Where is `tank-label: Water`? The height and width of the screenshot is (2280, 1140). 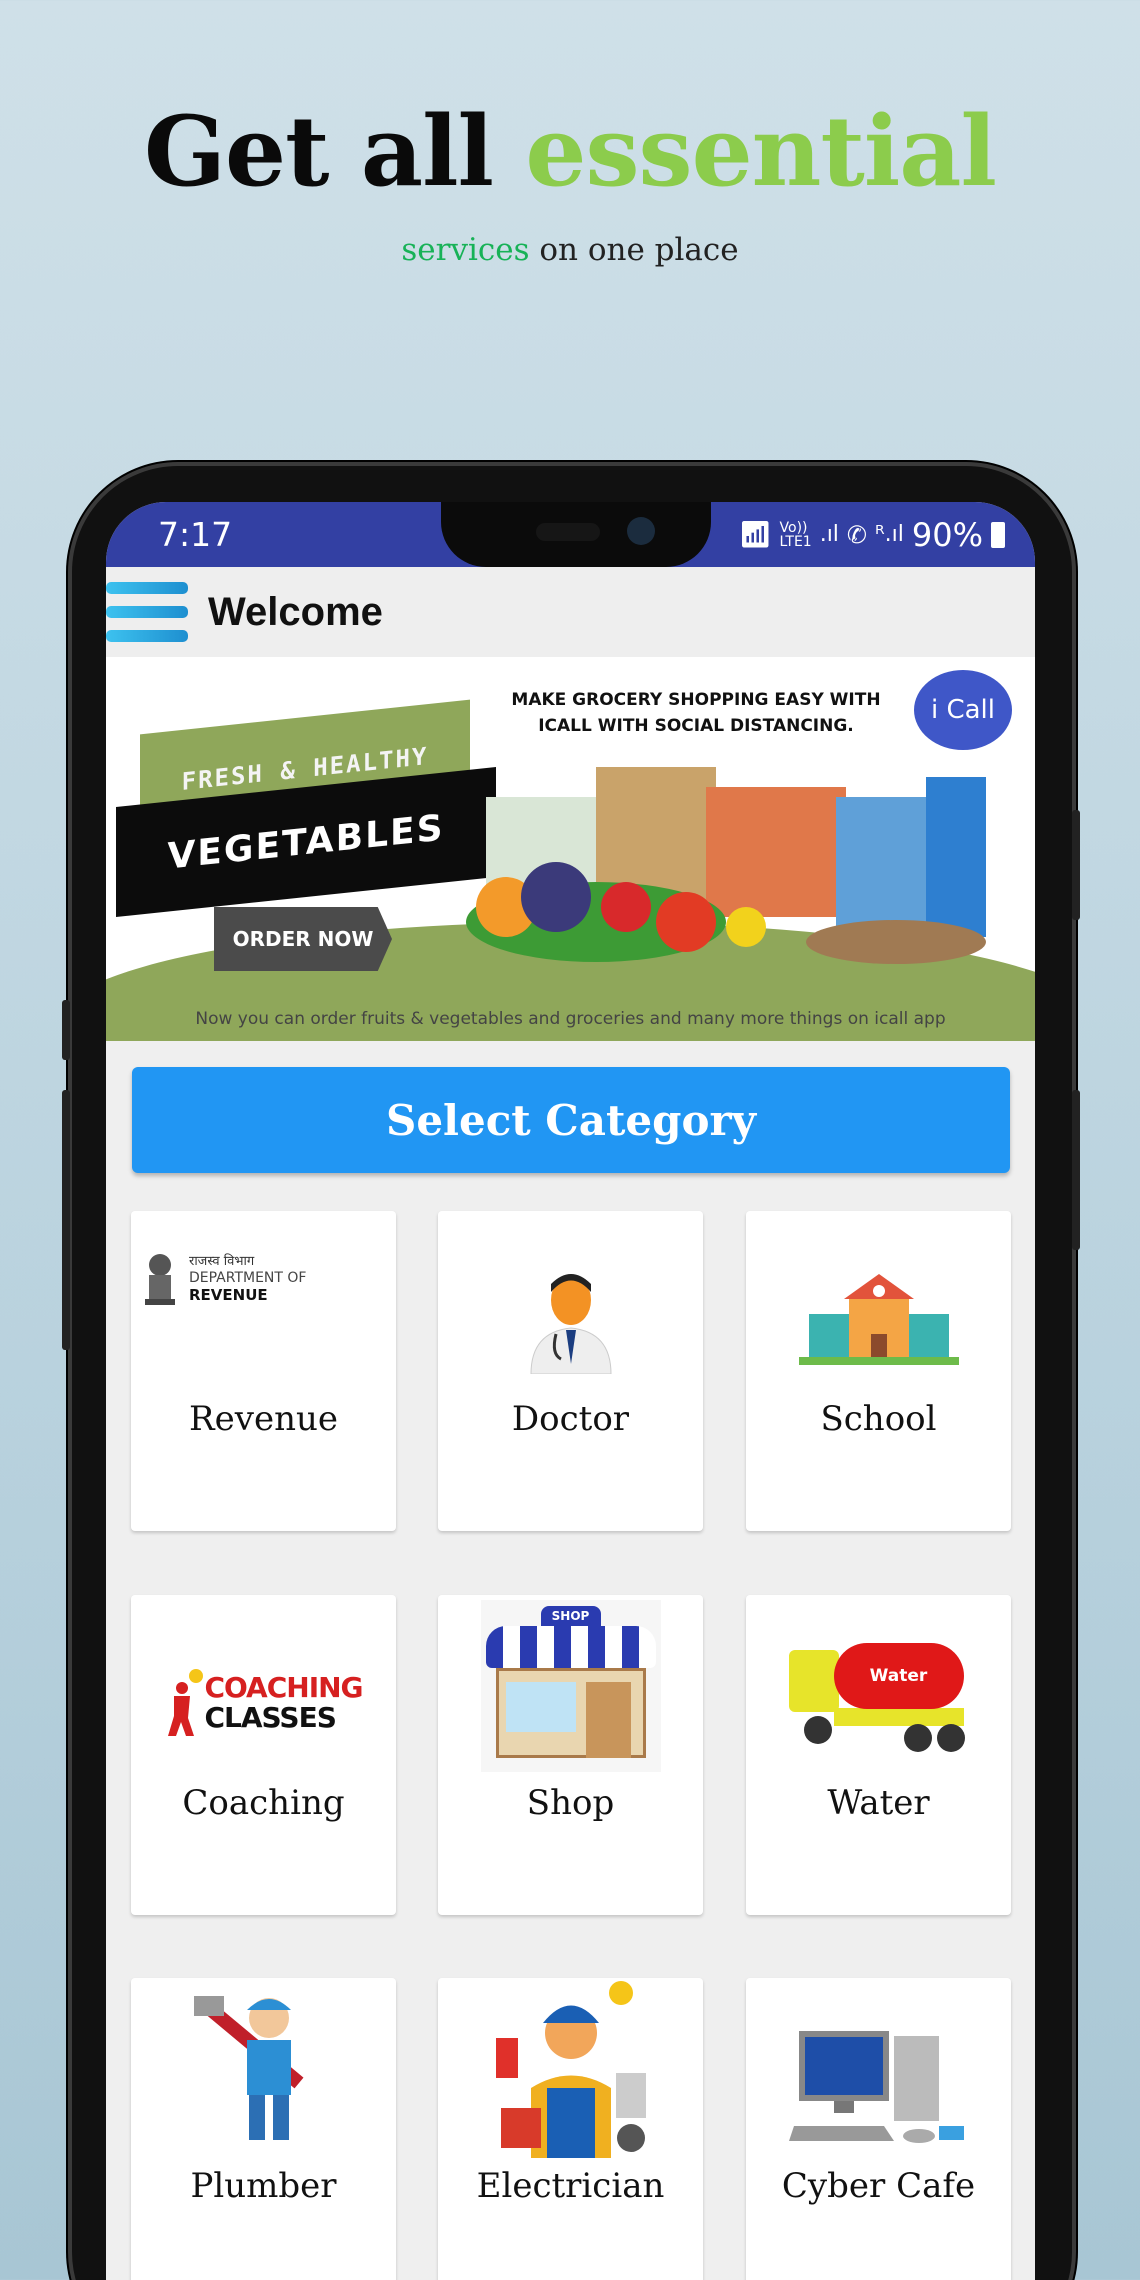
tank-label: Water is located at coordinates (898, 1675).